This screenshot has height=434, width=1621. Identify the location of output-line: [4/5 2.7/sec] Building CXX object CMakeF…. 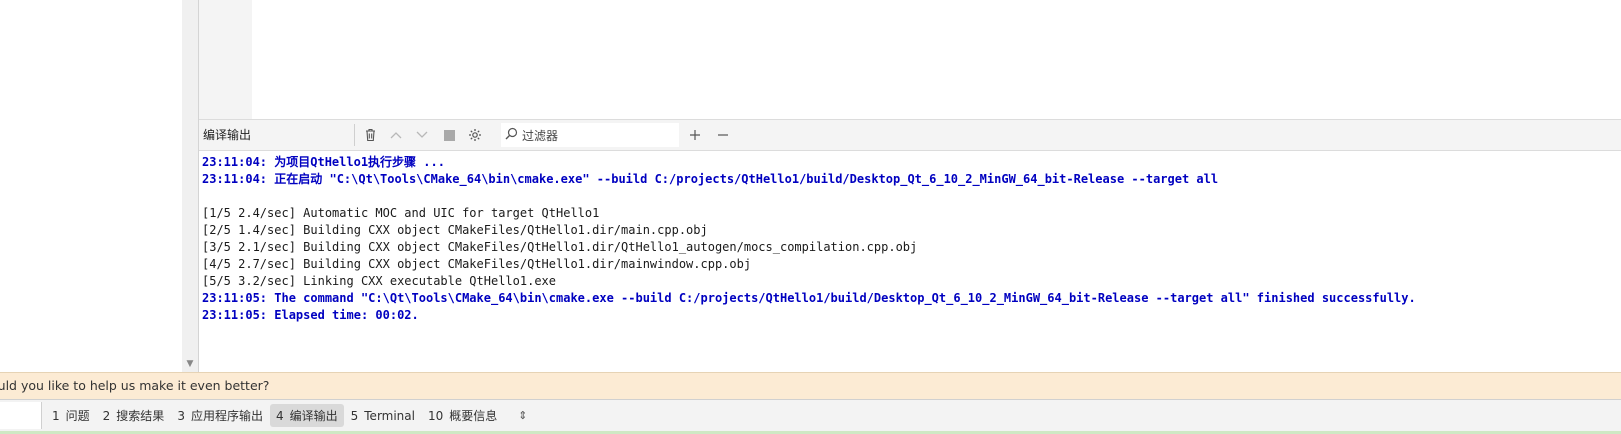
(477, 264).